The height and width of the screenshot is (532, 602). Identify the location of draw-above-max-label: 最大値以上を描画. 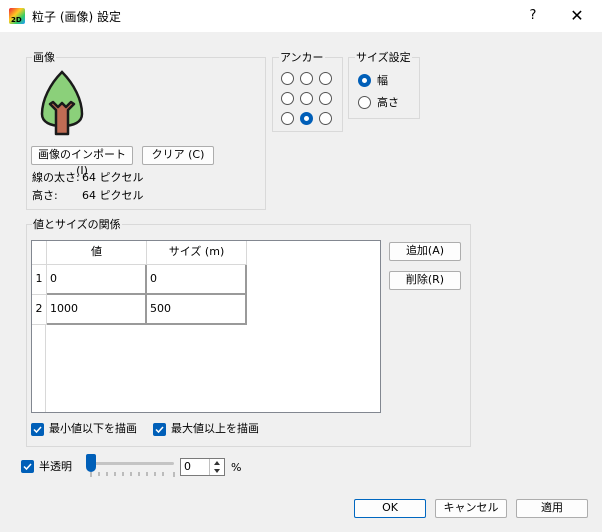
(215, 428).